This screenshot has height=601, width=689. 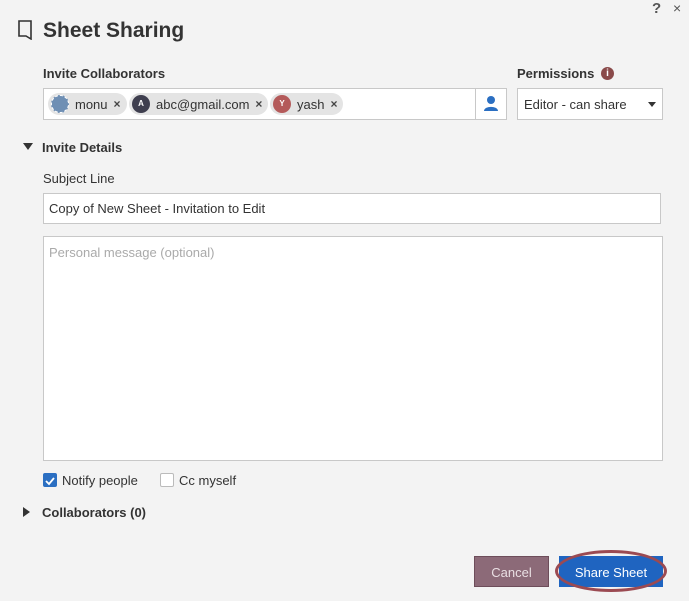 I want to click on share-sheet-button: Share Sheet, so click(x=611, y=571).